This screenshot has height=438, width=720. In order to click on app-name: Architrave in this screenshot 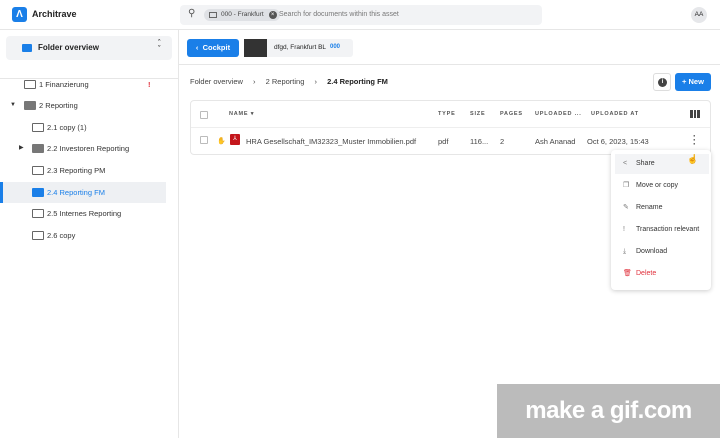, I will do `click(54, 14)`.